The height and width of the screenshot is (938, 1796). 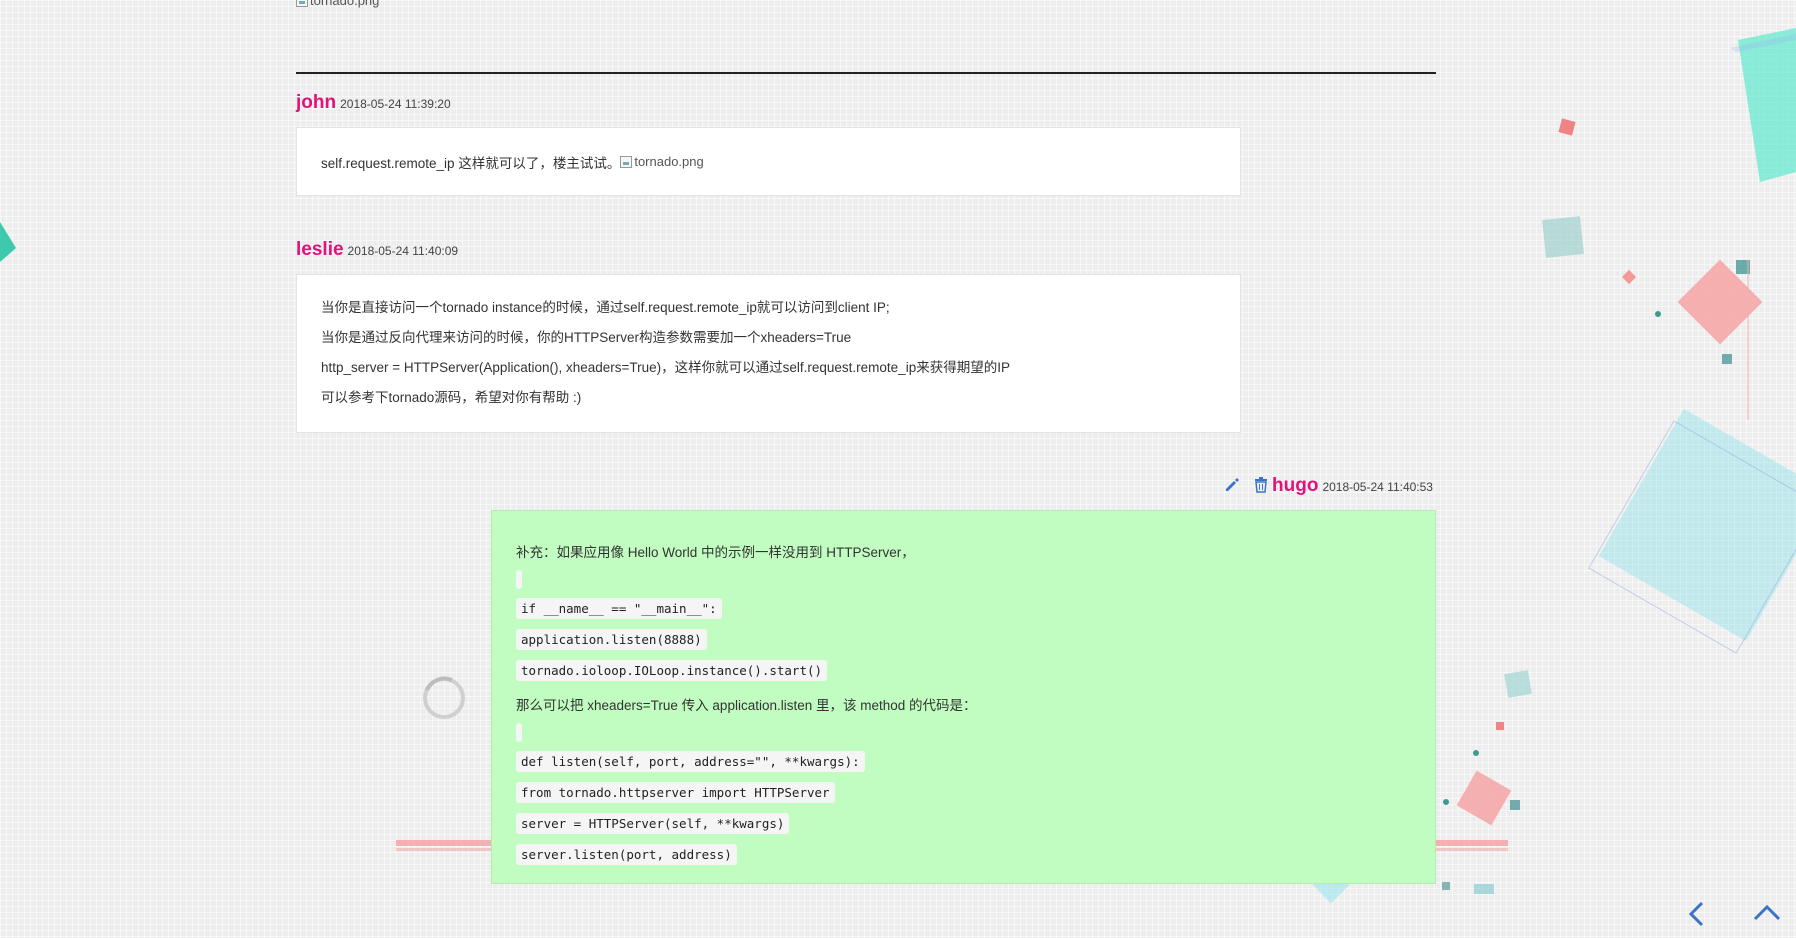 I want to click on chevron-left-icon, so click(x=1696, y=914).